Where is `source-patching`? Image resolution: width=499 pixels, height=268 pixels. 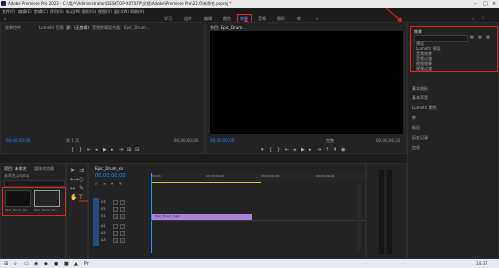
source-patching is located at coordinates (96, 222).